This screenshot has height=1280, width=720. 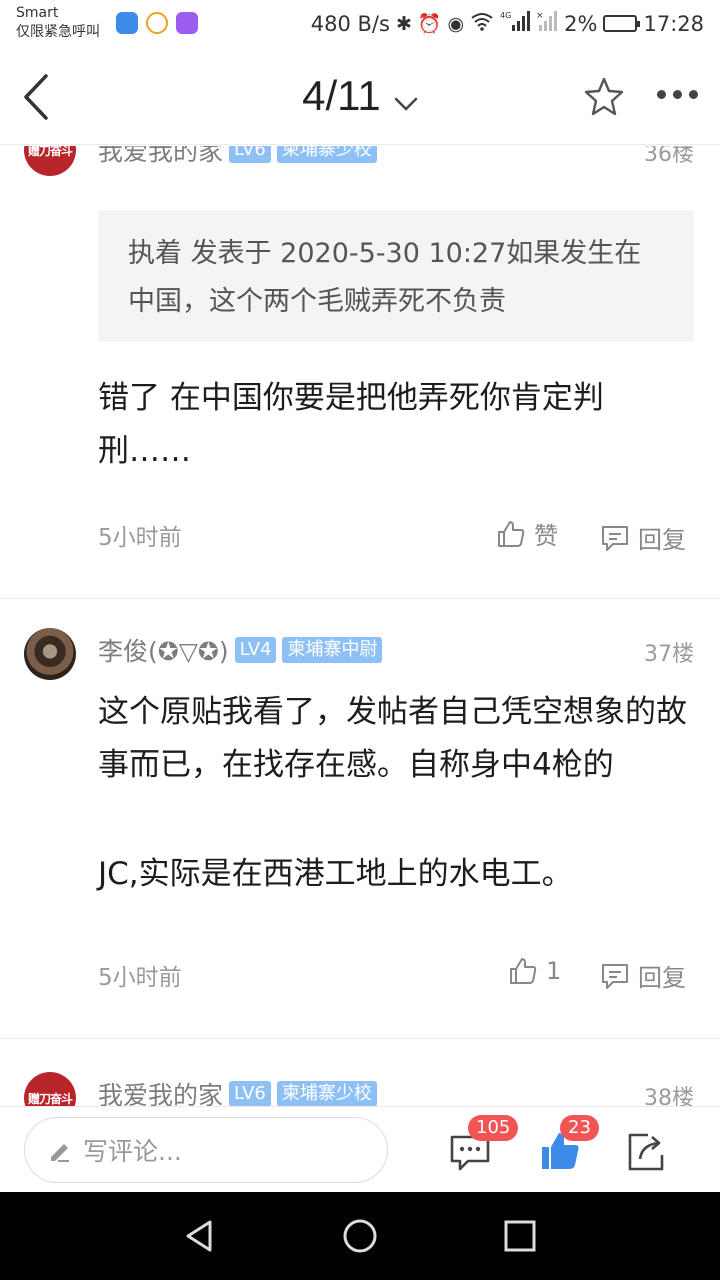 I want to click on carrier-name: Smart, so click(x=37, y=13).